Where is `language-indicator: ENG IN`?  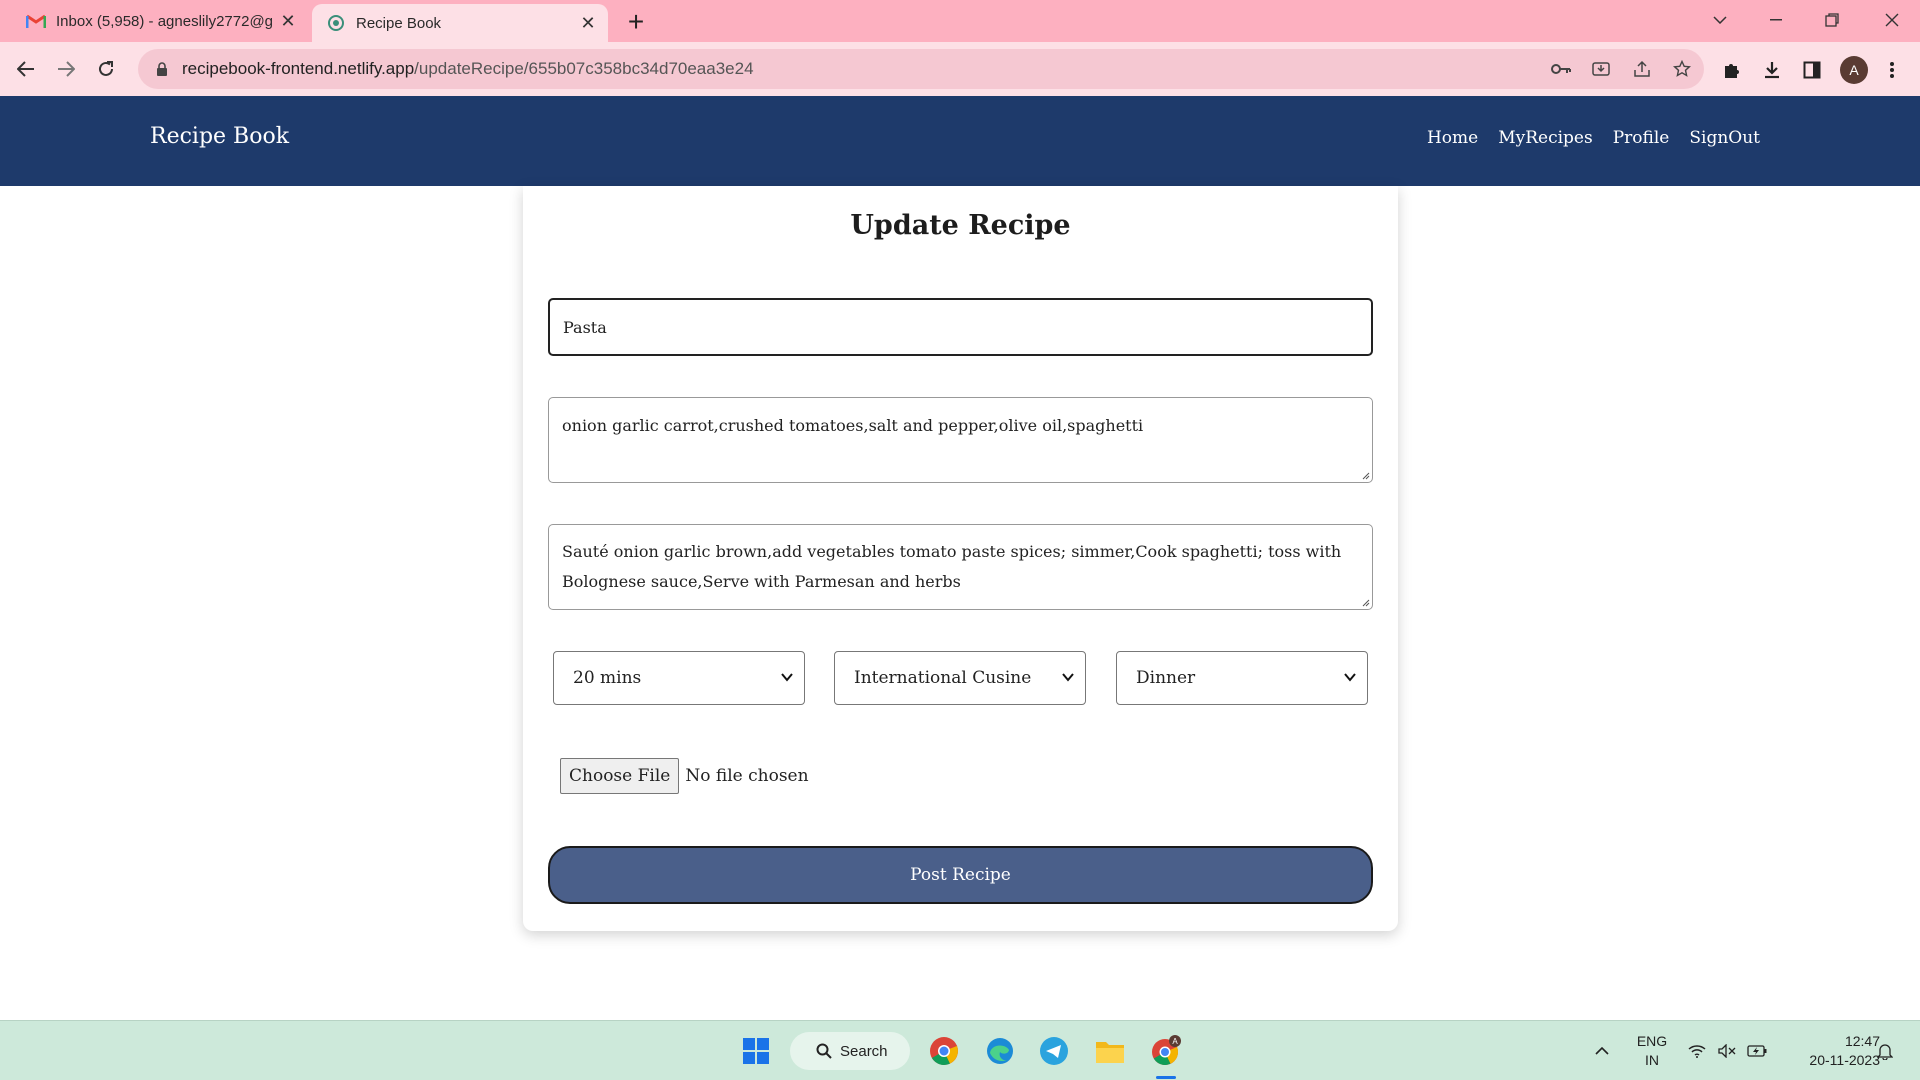 language-indicator: ENG IN is located at coordinates (1652, 1051).